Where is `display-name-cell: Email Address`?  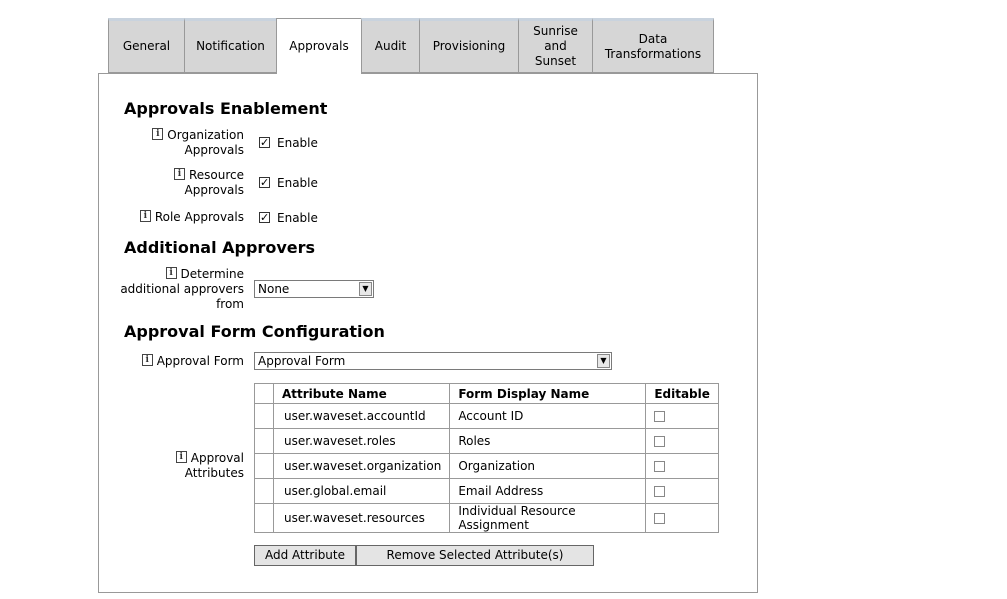 display-name-cell: Email Address is located at coordinates (548, 491).